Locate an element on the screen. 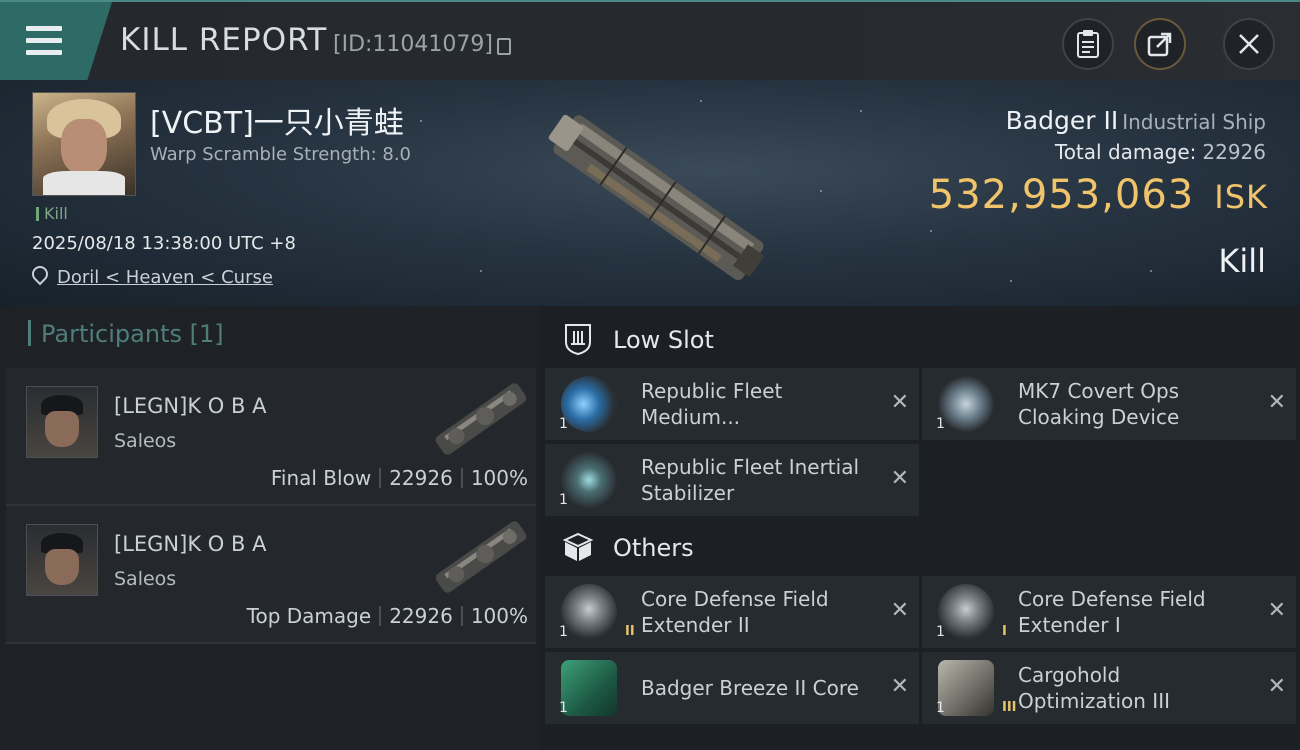 Image resolution: width=1300 pixels, height=750 pixels. cargohold-optimization-icon is located at coordinates (966, 688).